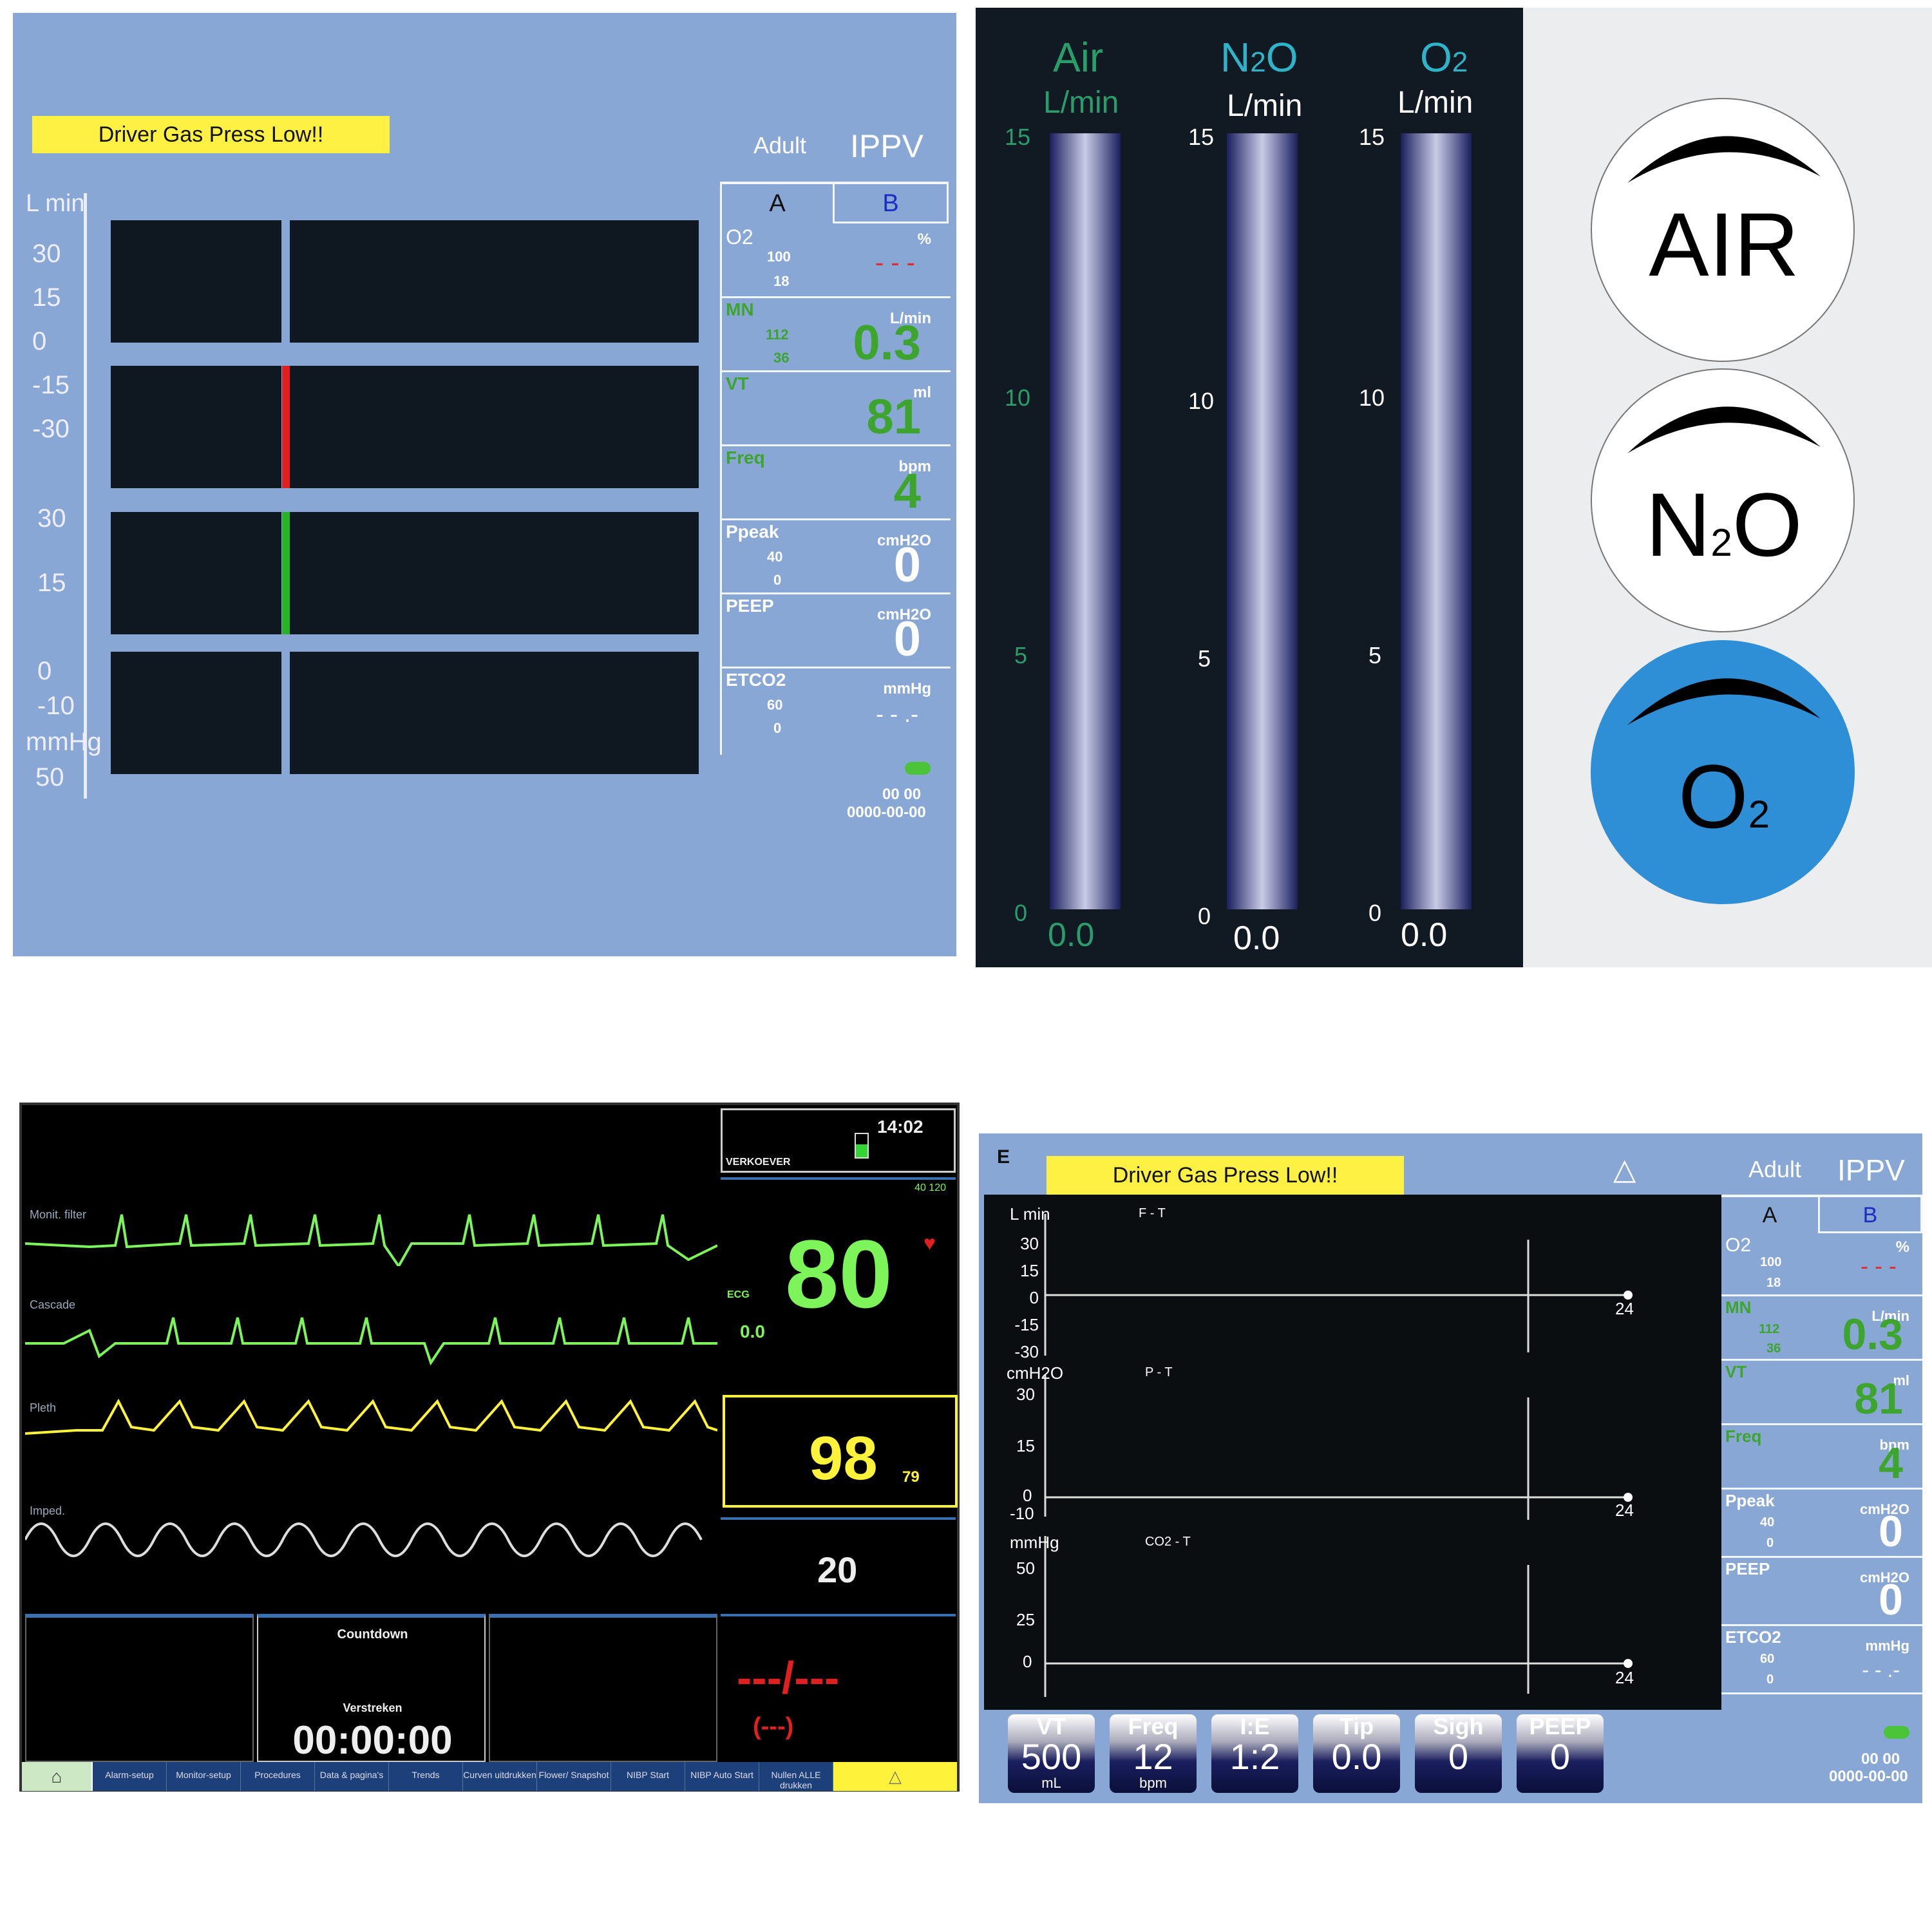 This screenshot has width=1932, height=1932. I want to click on patient-type: Adult, so click(780, 145).